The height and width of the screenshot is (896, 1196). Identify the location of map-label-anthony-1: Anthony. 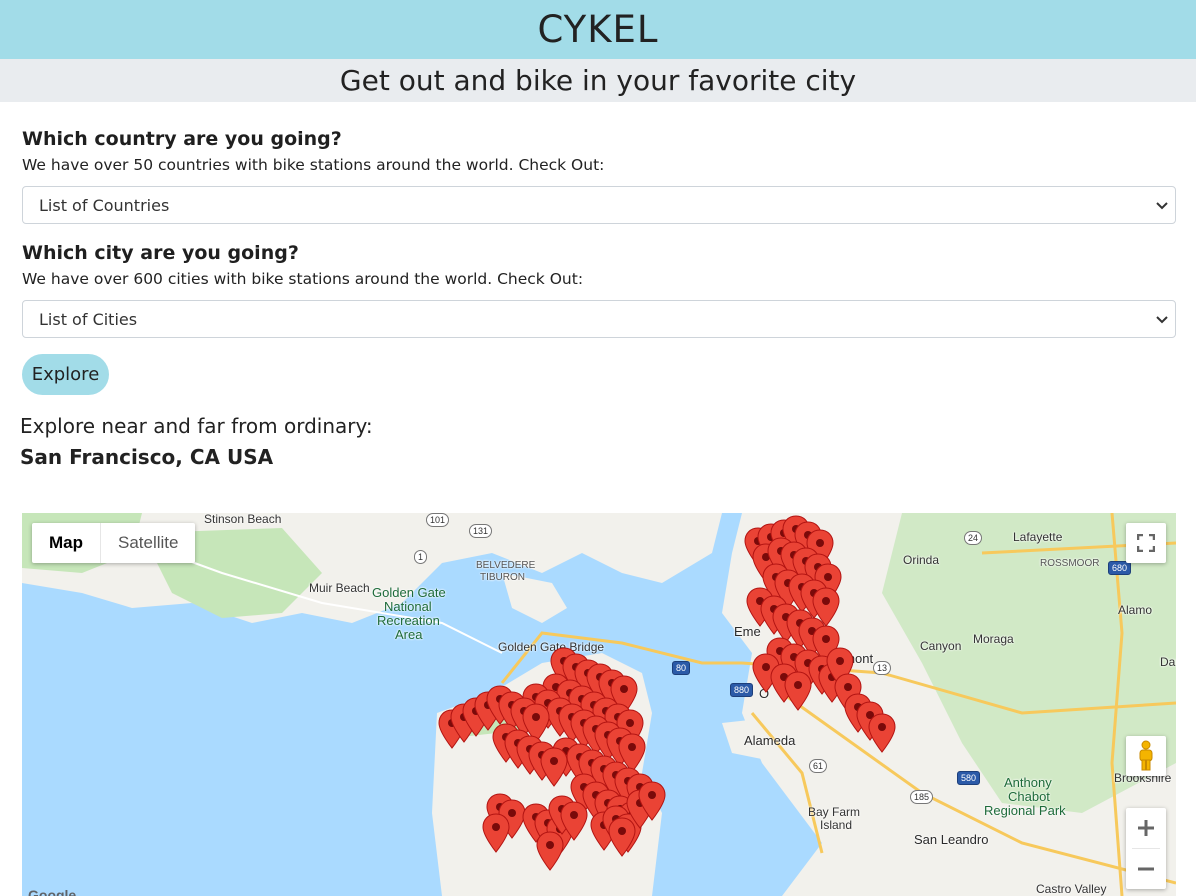
(1028, 782).